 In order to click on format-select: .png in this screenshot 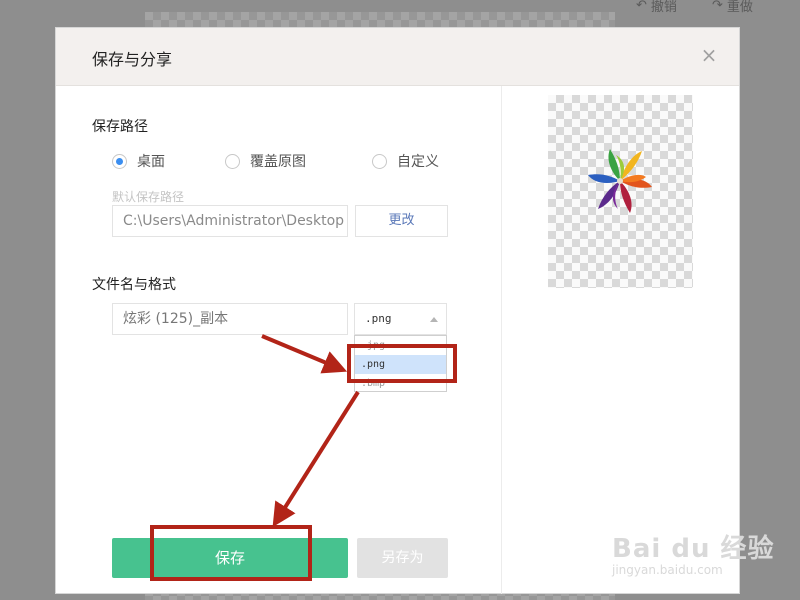, I will do `click(400, 319)`.